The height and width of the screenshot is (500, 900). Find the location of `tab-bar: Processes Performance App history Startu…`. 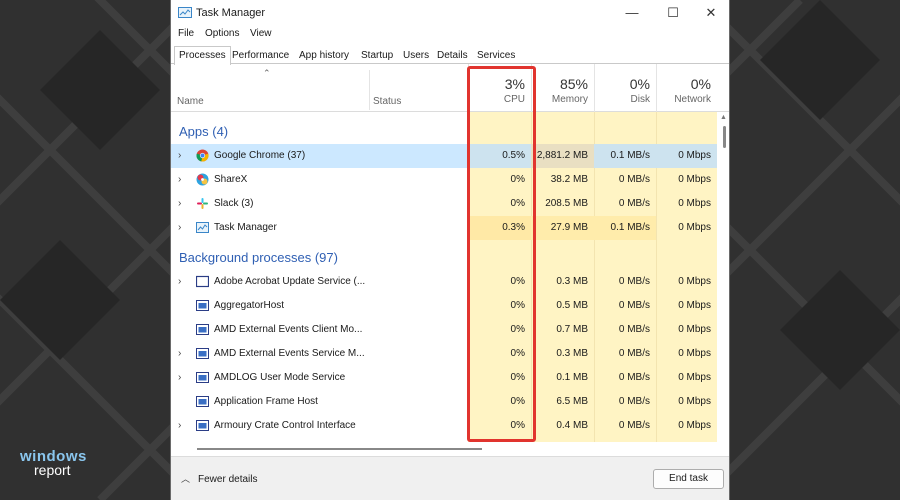

tab-bar: Processes Performance App history Startu… is located at coordinates (450, 55).